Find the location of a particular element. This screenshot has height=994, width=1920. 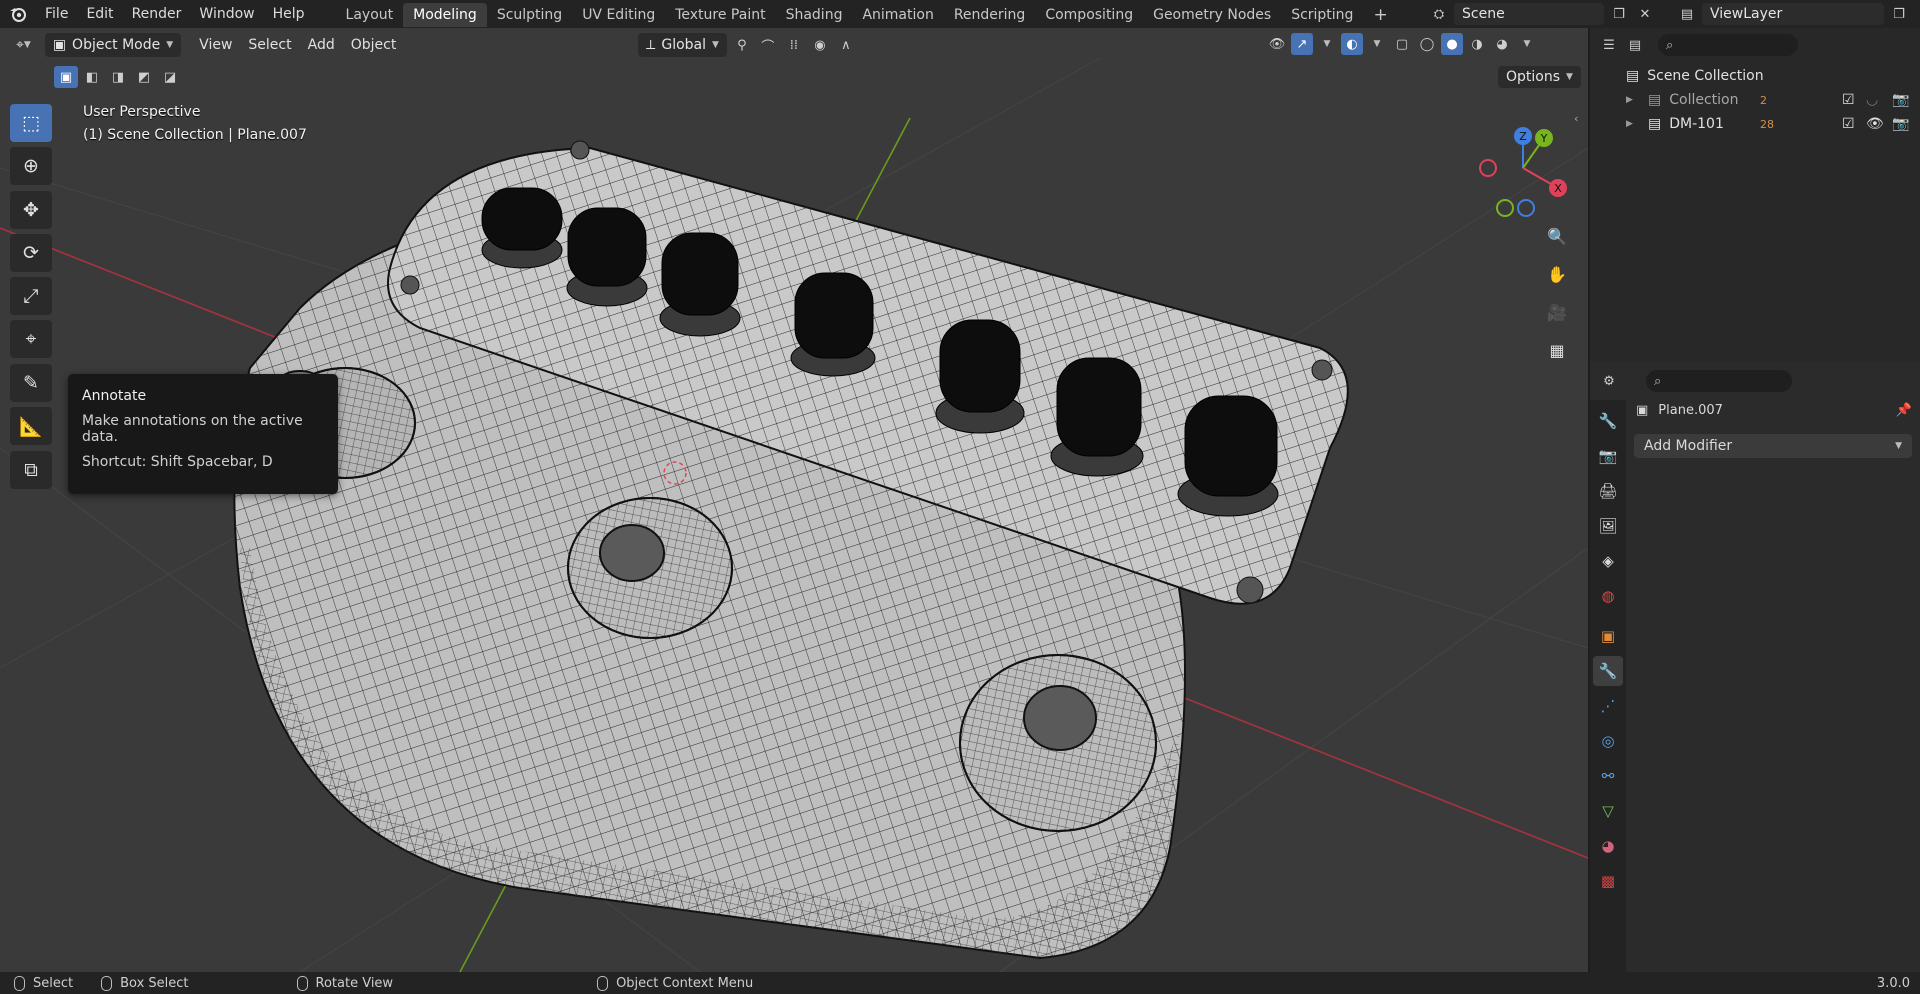

proportional-edit-icon: ◉ is located at coordinates (820, 45).